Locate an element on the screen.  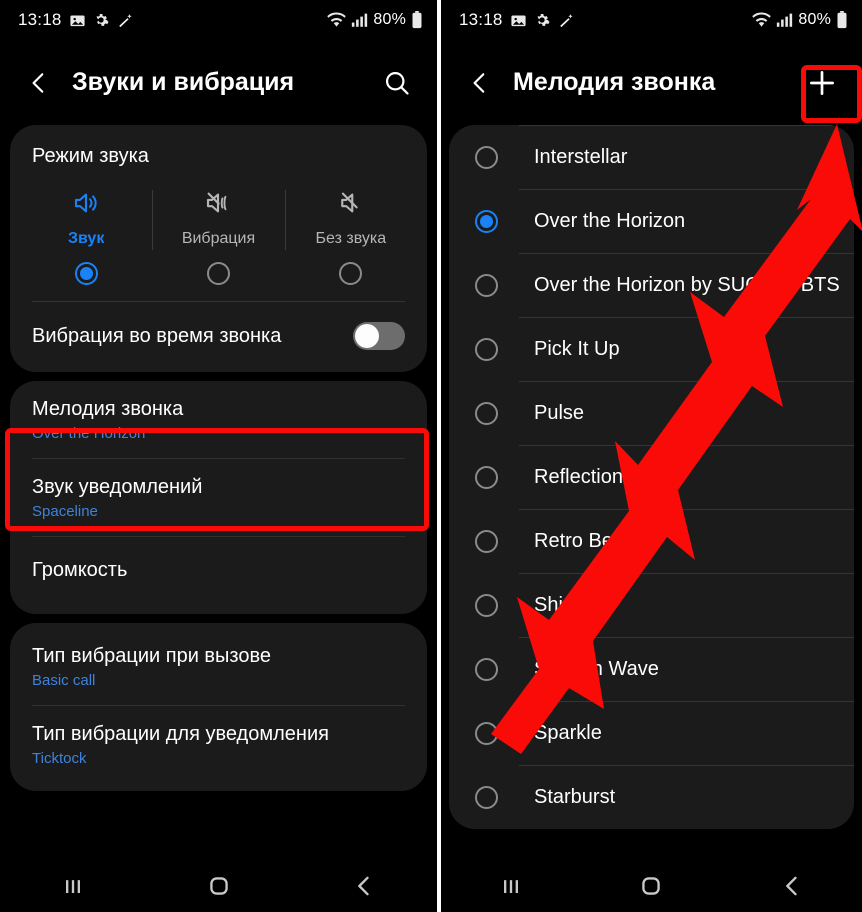
ringtone-label: Pick It Up is located at coordinates (577, 348).